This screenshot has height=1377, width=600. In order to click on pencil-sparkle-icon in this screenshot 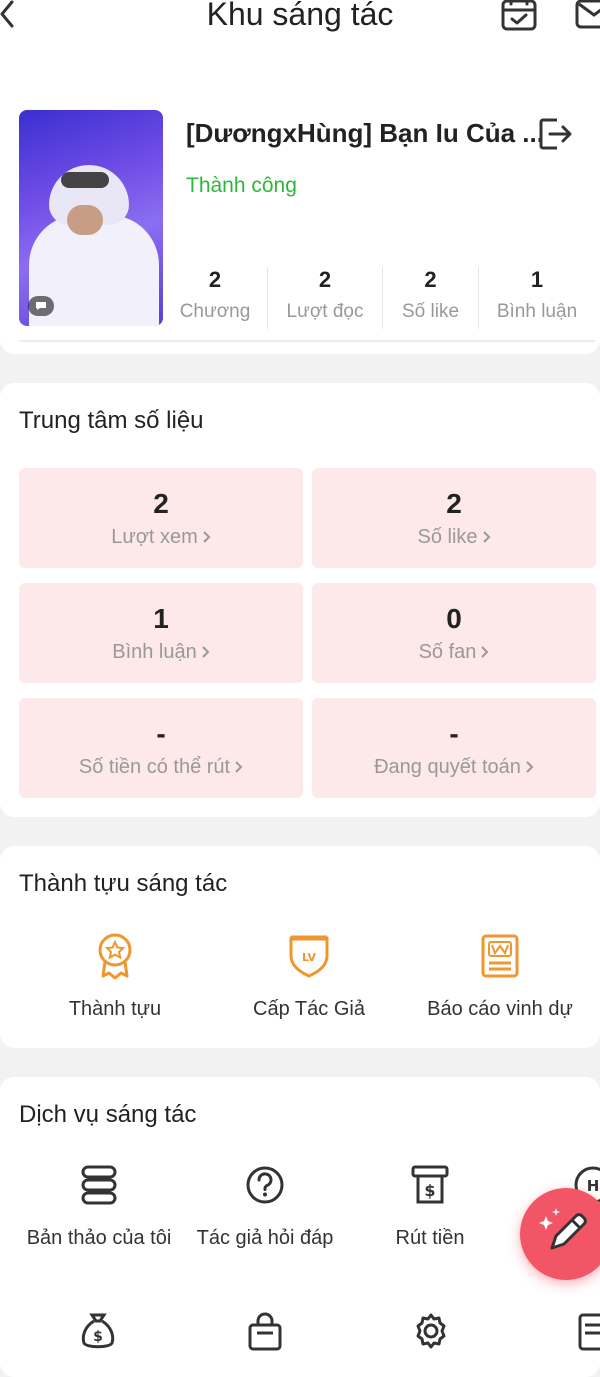, I will do `click(563, 1229)`.